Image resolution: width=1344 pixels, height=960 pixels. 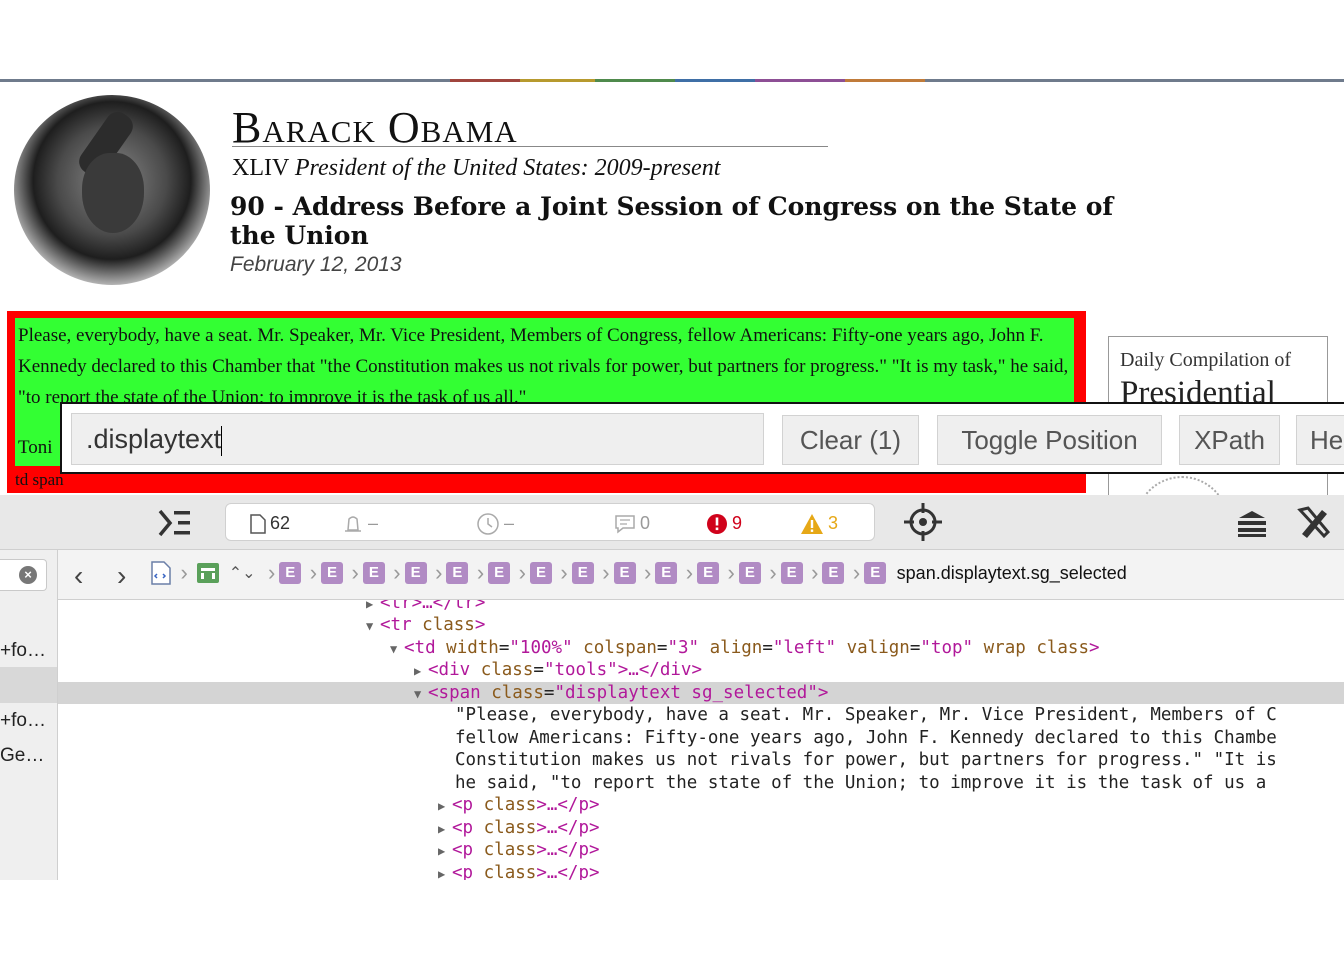 I want to click on selector-input-value: .displaytext, so click(x=154, y=439).